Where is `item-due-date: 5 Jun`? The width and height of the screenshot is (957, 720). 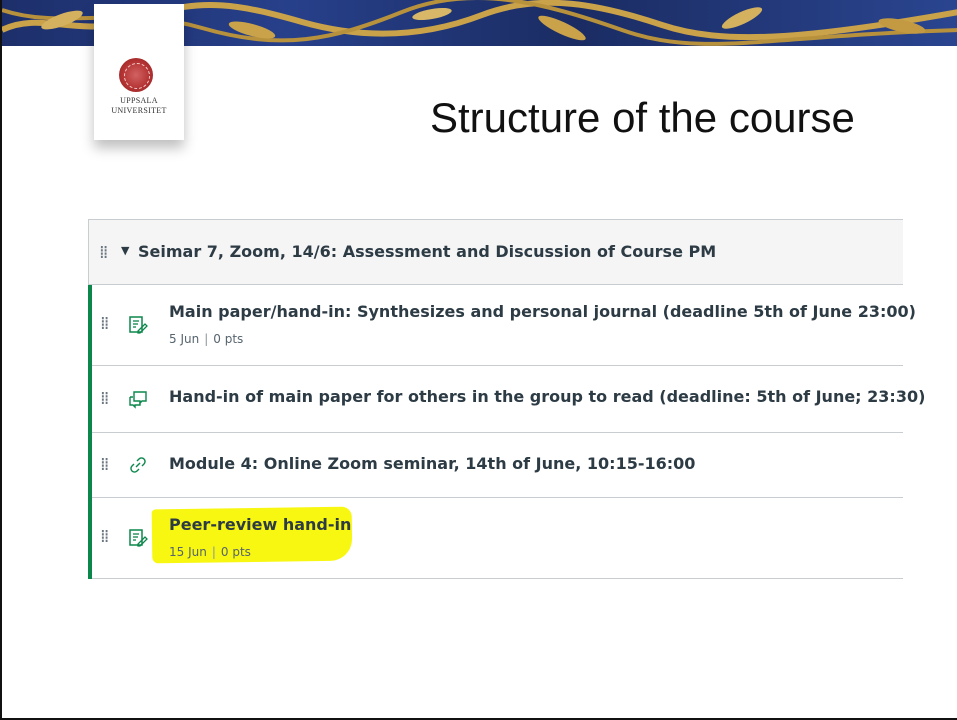
item-due-date: 5 Jun is located at coordinates (184, 339).